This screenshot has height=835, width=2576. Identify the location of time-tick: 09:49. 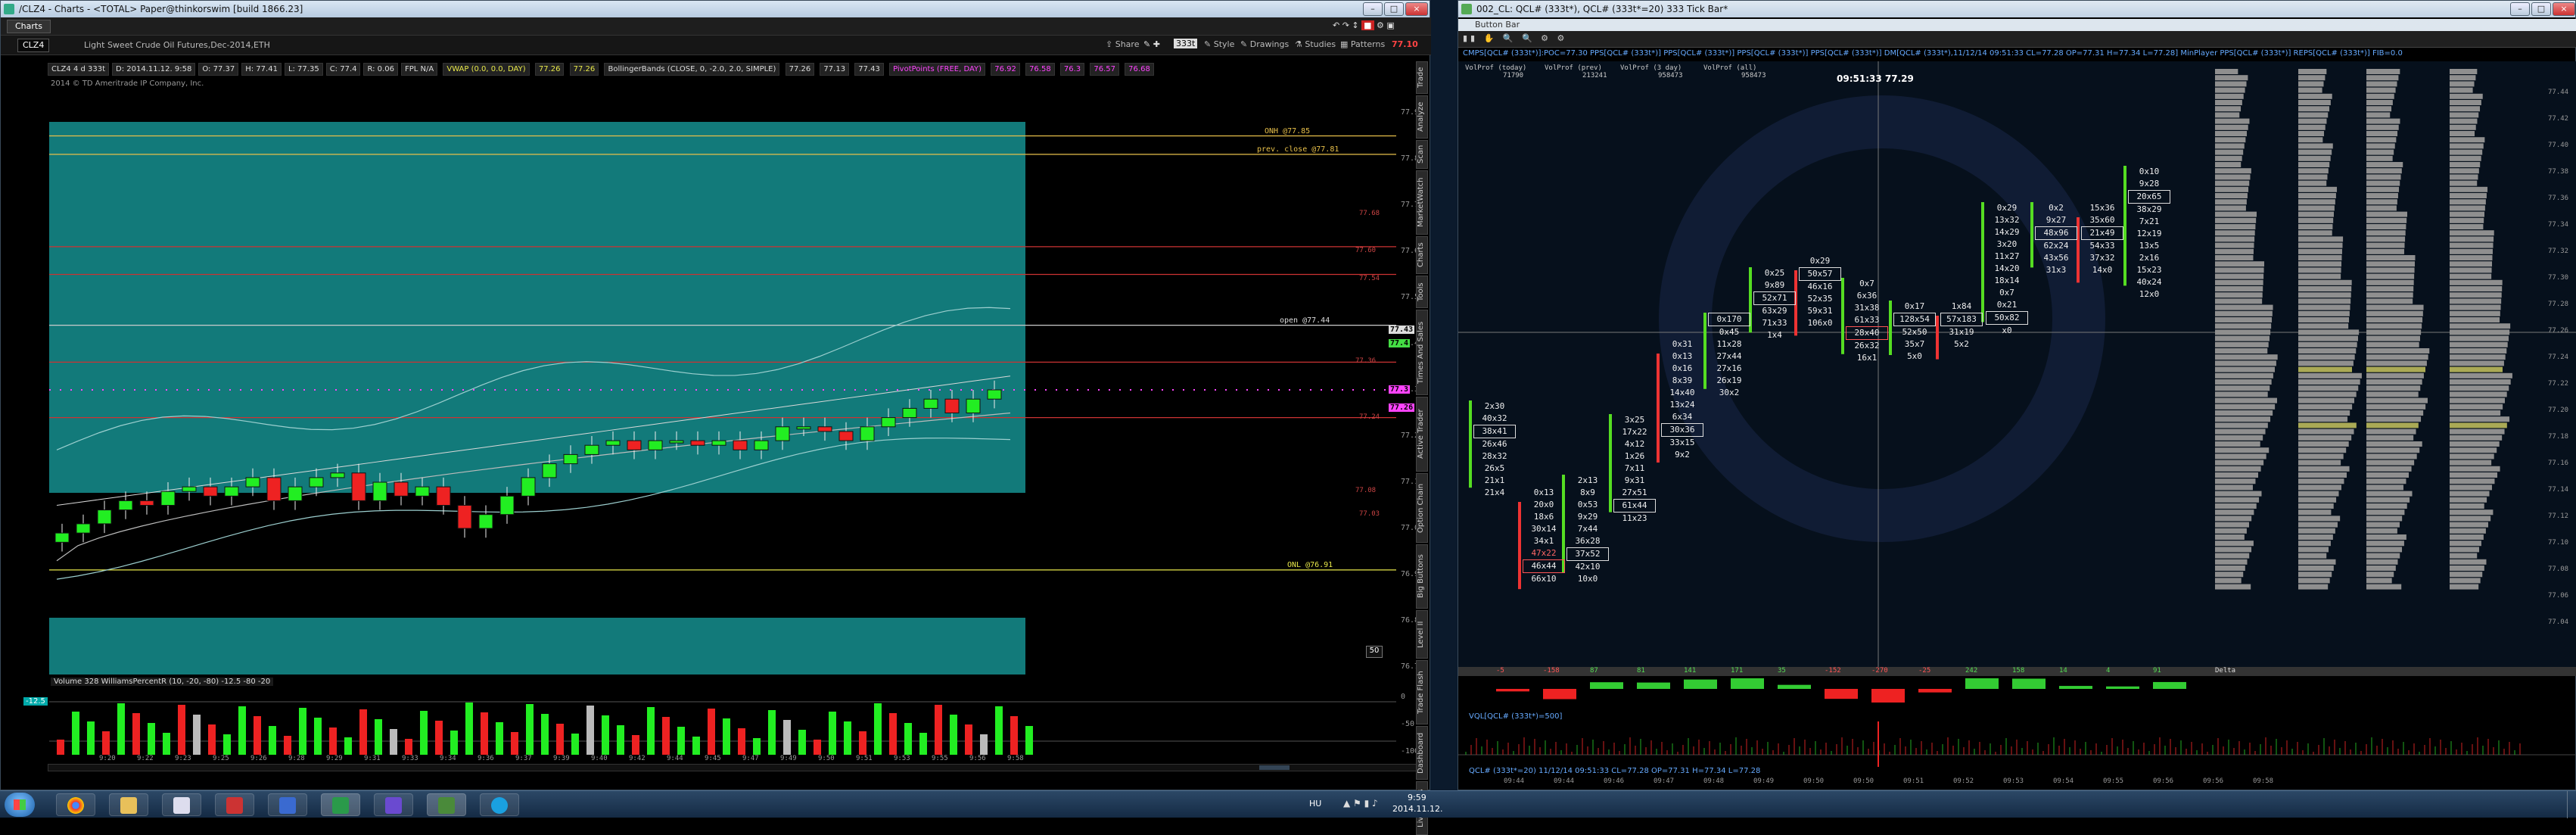
(1764, 781).